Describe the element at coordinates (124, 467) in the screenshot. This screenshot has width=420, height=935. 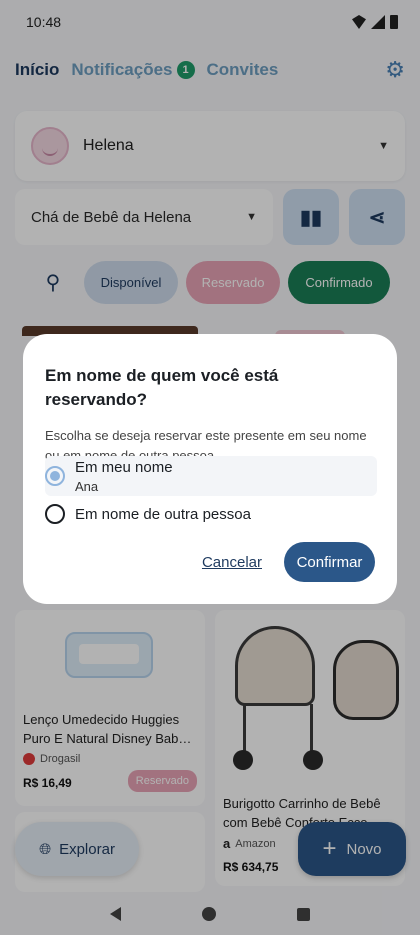
I see `option-label: Em meu nome` at that location.